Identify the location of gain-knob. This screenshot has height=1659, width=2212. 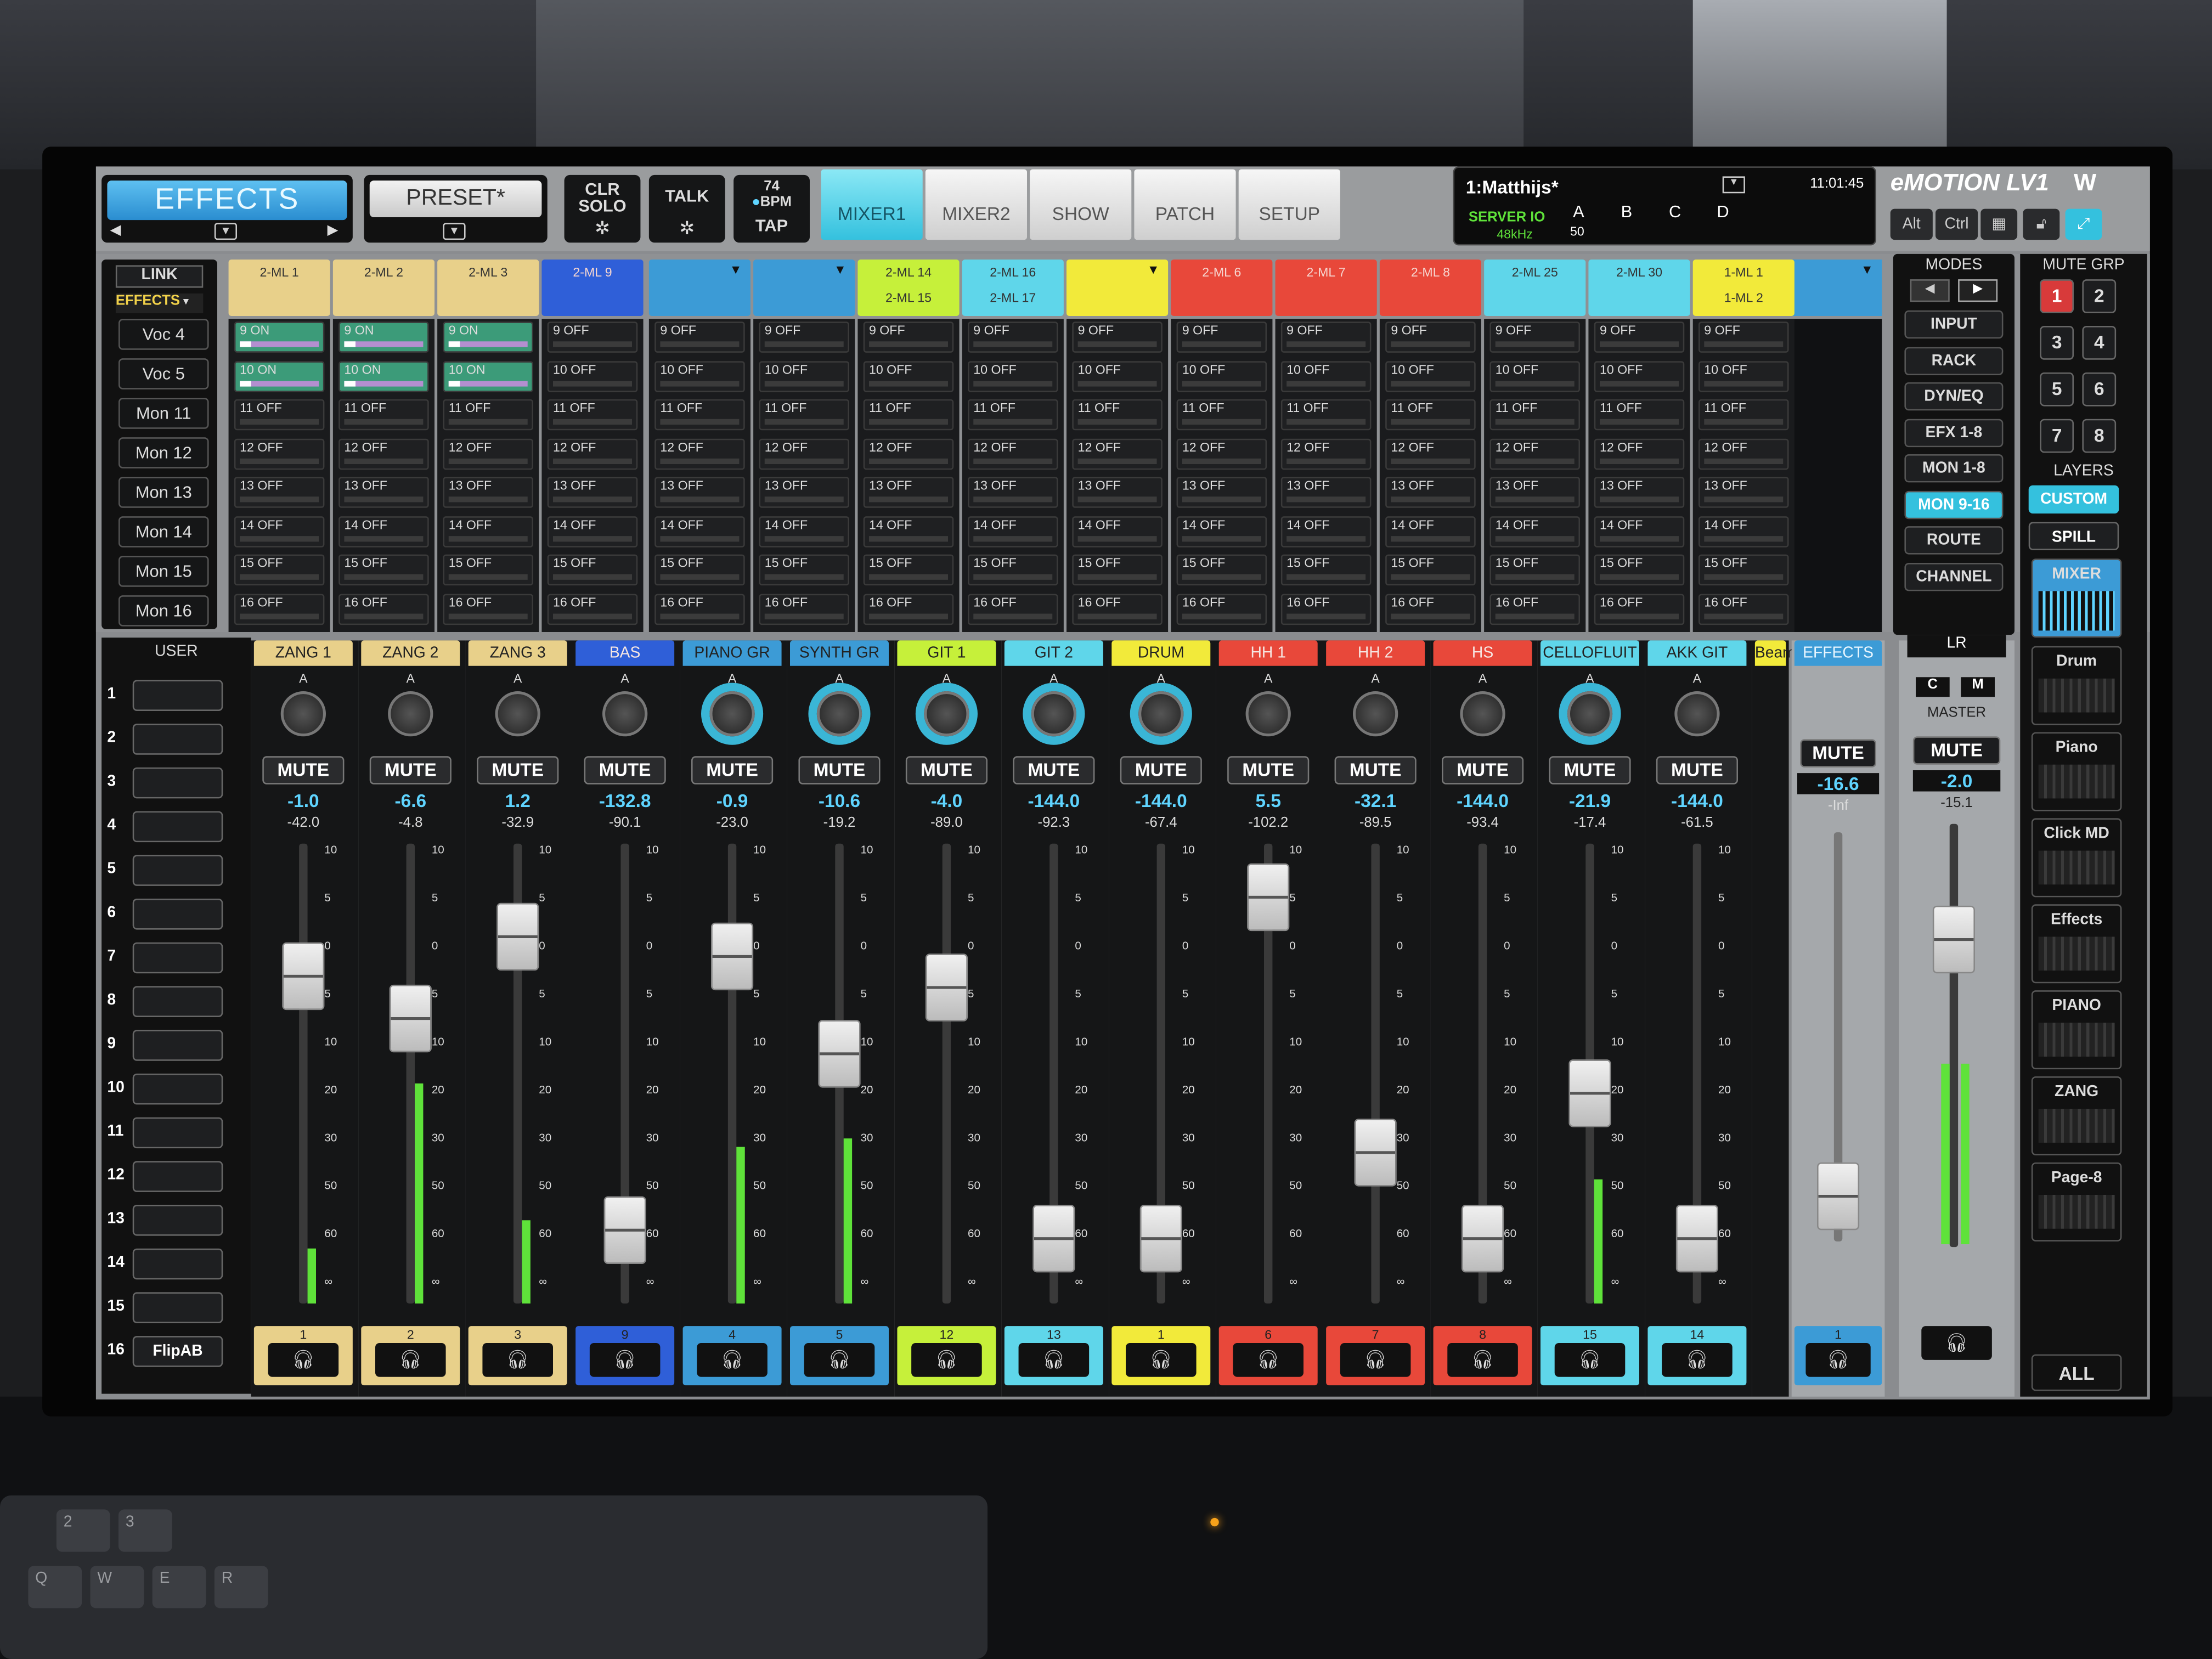
(1697, 714).